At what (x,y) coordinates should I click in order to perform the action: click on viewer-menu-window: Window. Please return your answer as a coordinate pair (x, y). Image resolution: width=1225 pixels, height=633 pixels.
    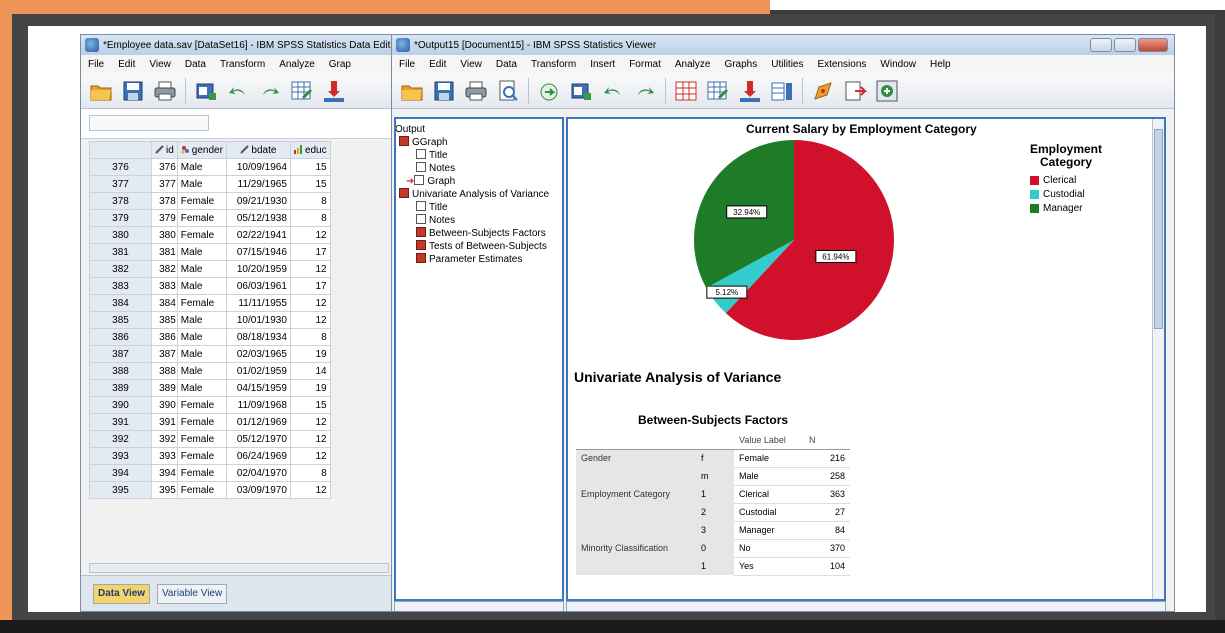
    Looking at the image, I should click on (898, 64).